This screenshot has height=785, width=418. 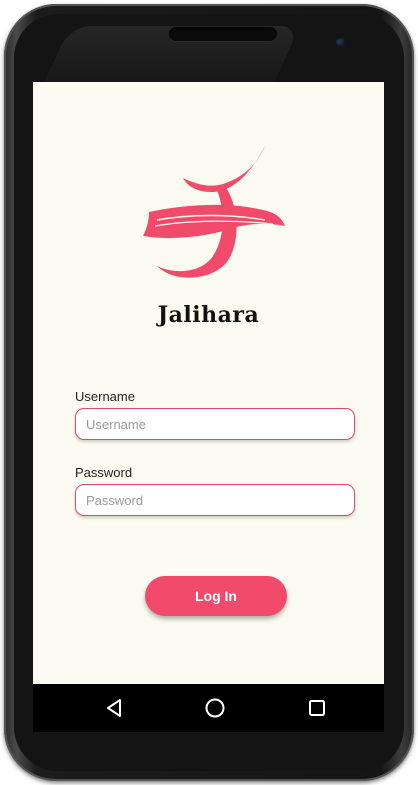 I want to click on recents-square-icon, so click(x=317, y=708).